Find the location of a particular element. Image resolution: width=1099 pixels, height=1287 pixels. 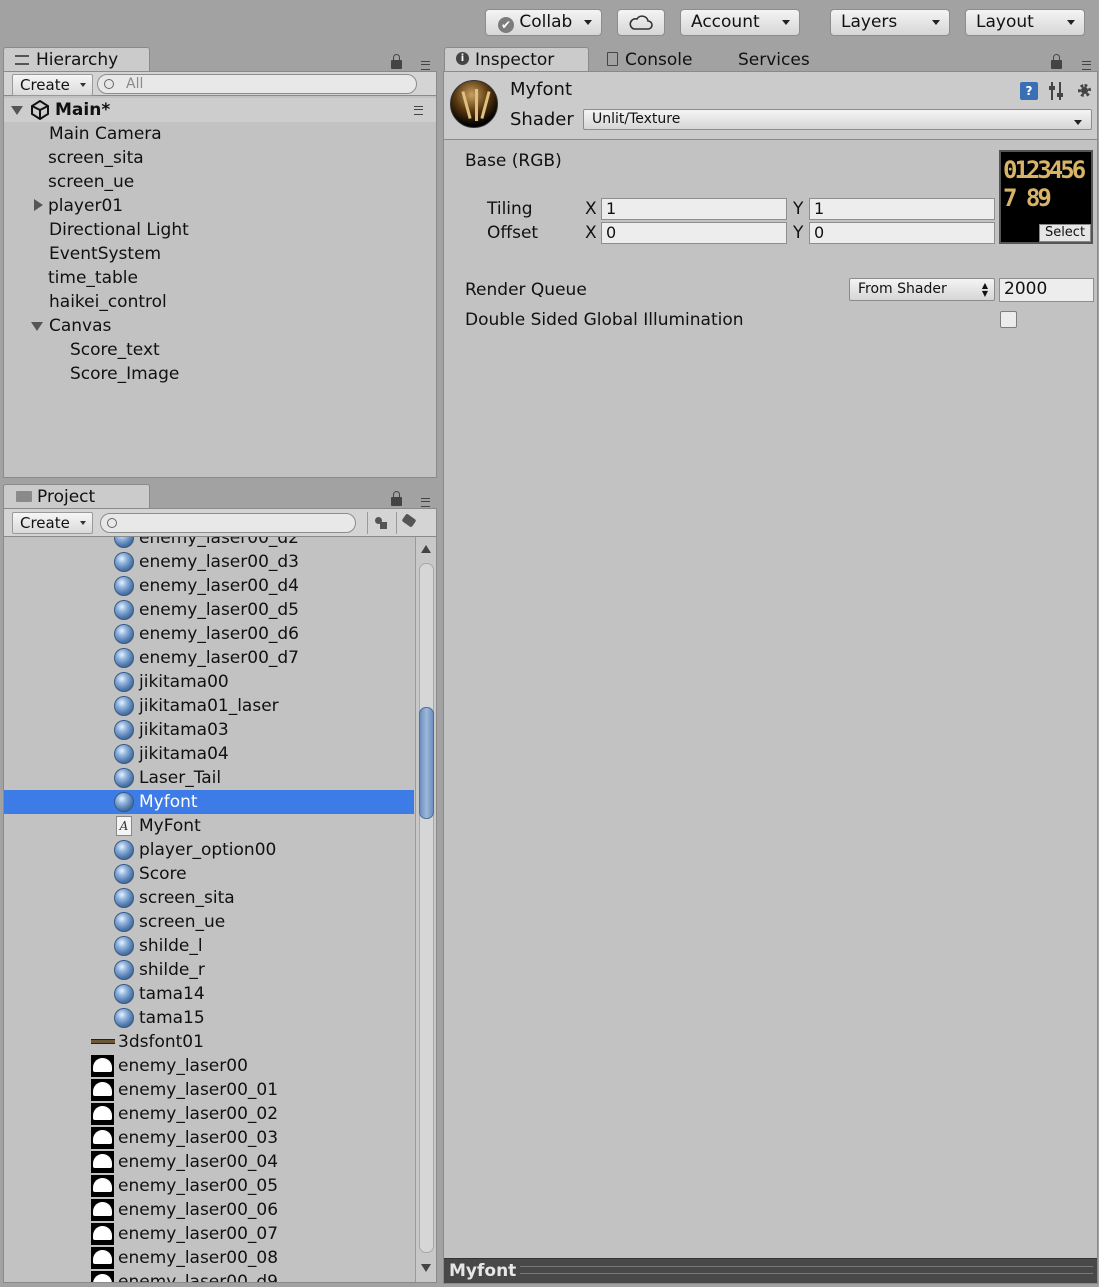

preview-drag-handle is located at coordinates (806, 1270).